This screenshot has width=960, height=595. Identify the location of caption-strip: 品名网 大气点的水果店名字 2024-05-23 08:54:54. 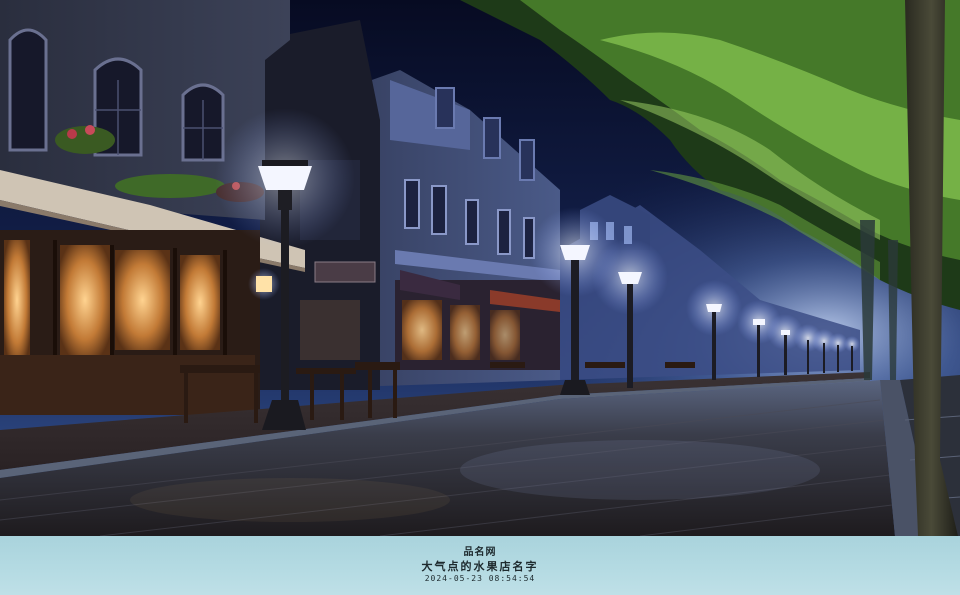
(480, 565).